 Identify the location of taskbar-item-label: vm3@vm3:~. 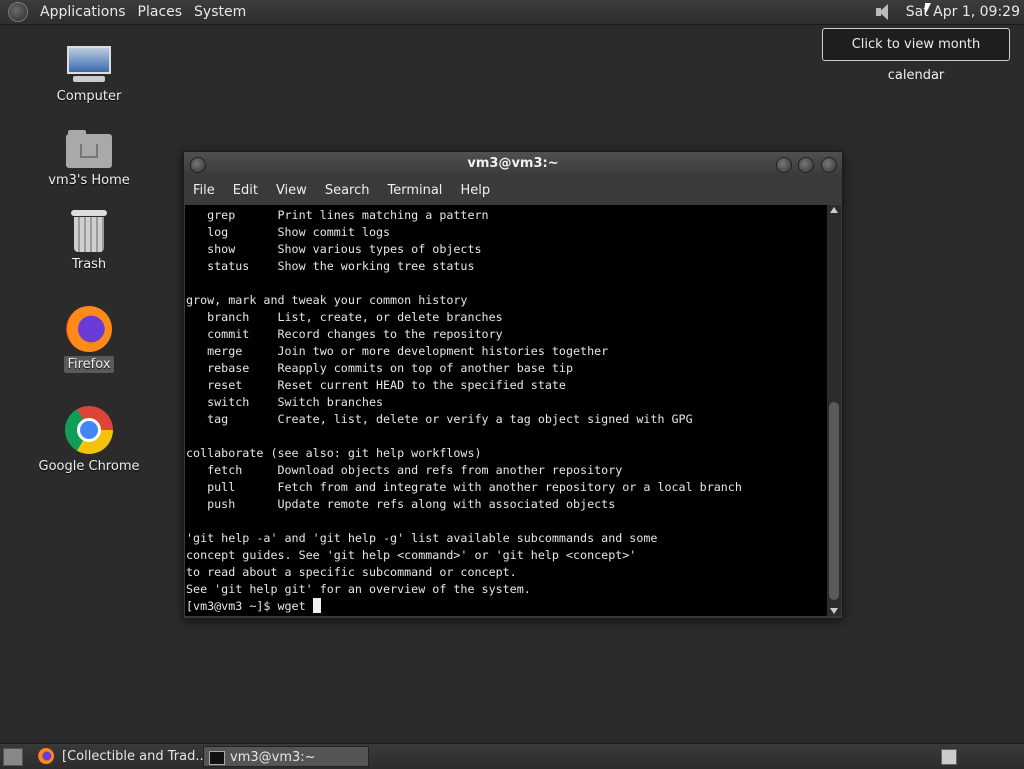
(273, 757).